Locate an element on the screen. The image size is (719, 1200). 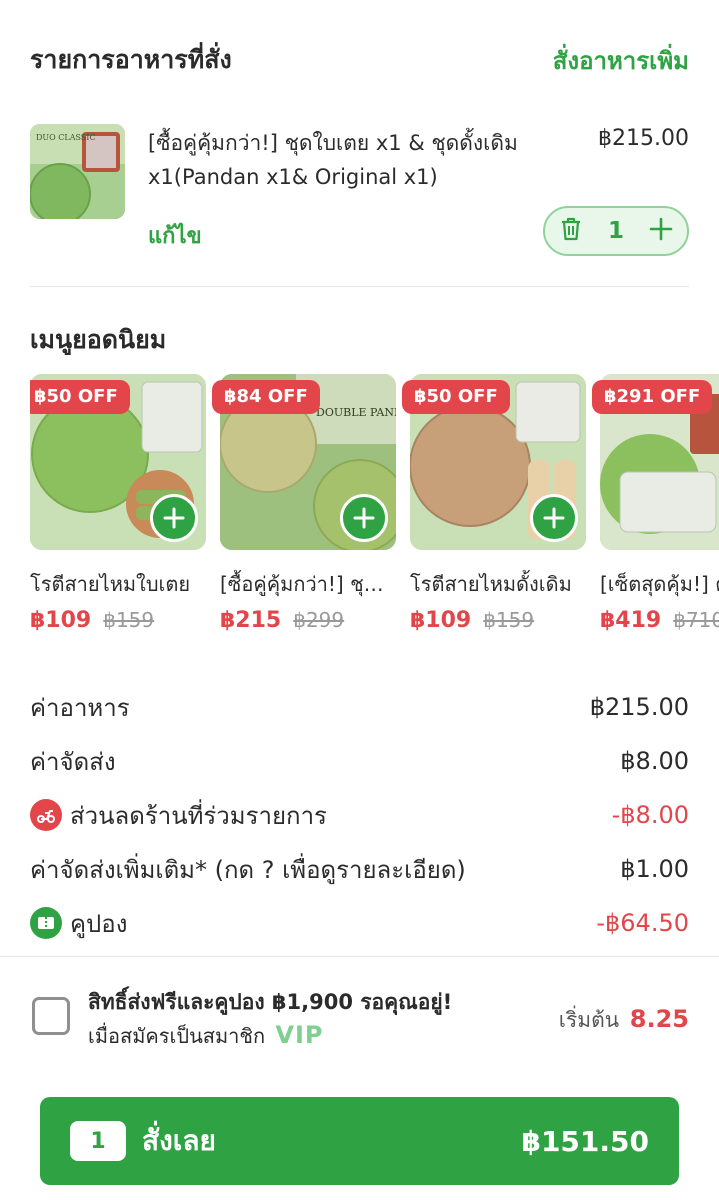
edit-item-link: แก้ไข is located at coordinates (175, 235).